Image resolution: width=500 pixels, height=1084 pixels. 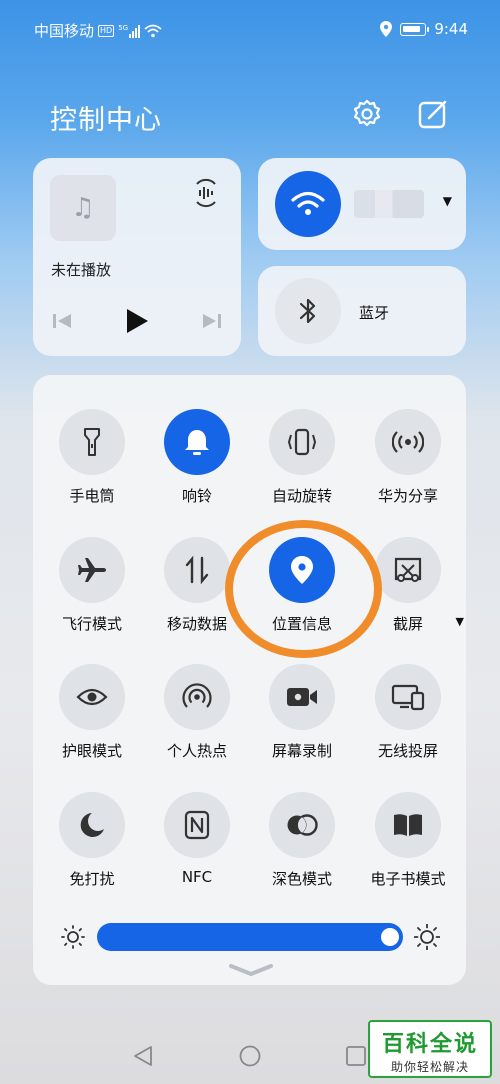 I want to click on network-type-label: 5G, so click(x=123, y=27).